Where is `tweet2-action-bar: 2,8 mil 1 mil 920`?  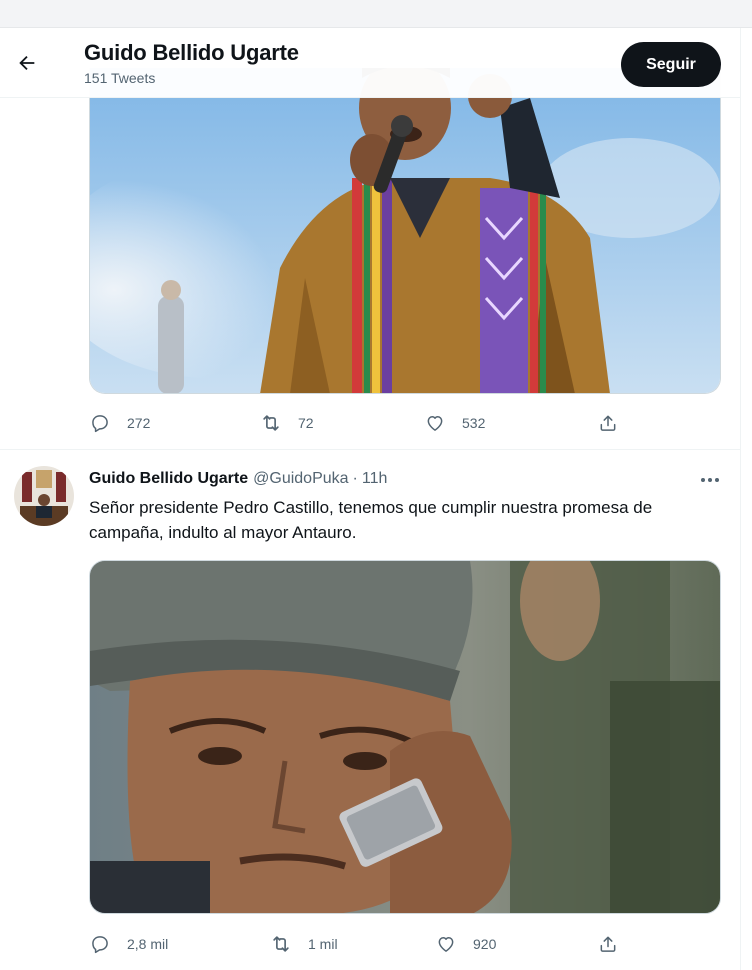
tweet2-action-bar: 2,8 mil 1 mil 920 is located at coordinates (359, 944).